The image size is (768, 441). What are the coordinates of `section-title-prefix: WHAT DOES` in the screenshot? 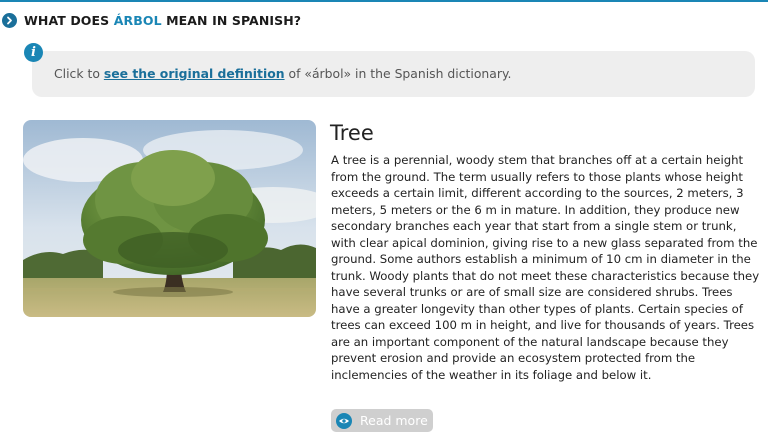 It's located at (69, 20).